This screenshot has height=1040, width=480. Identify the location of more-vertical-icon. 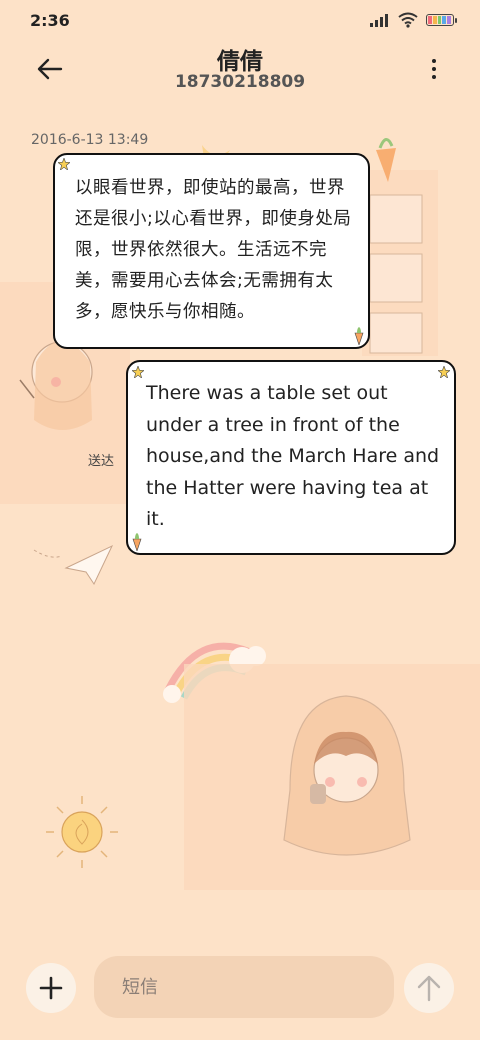
(434, 61).